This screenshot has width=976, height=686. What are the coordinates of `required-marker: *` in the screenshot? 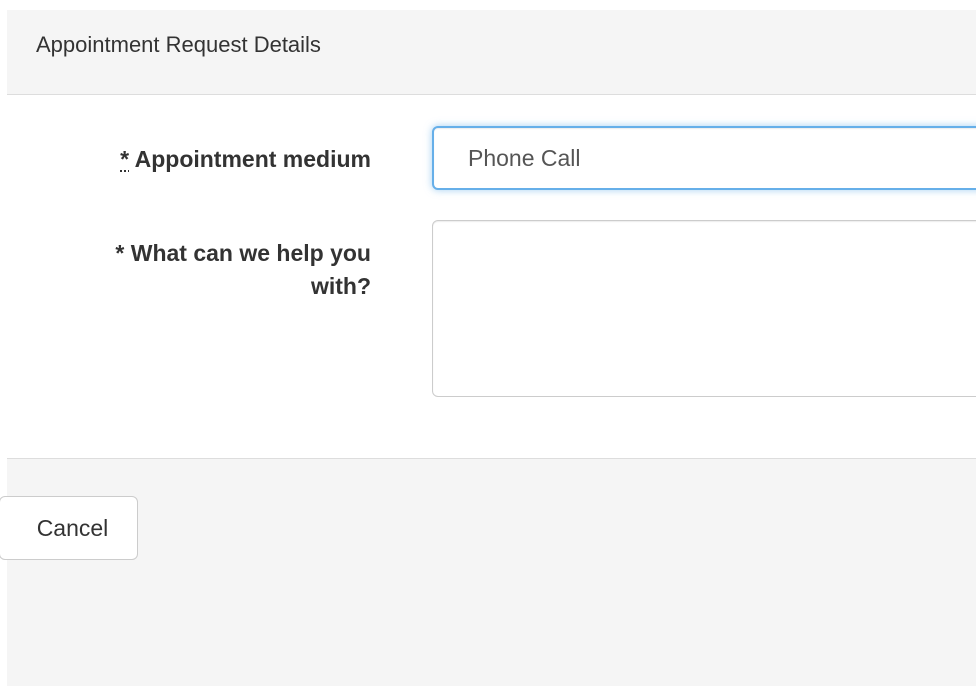 It's located at (125, 159).